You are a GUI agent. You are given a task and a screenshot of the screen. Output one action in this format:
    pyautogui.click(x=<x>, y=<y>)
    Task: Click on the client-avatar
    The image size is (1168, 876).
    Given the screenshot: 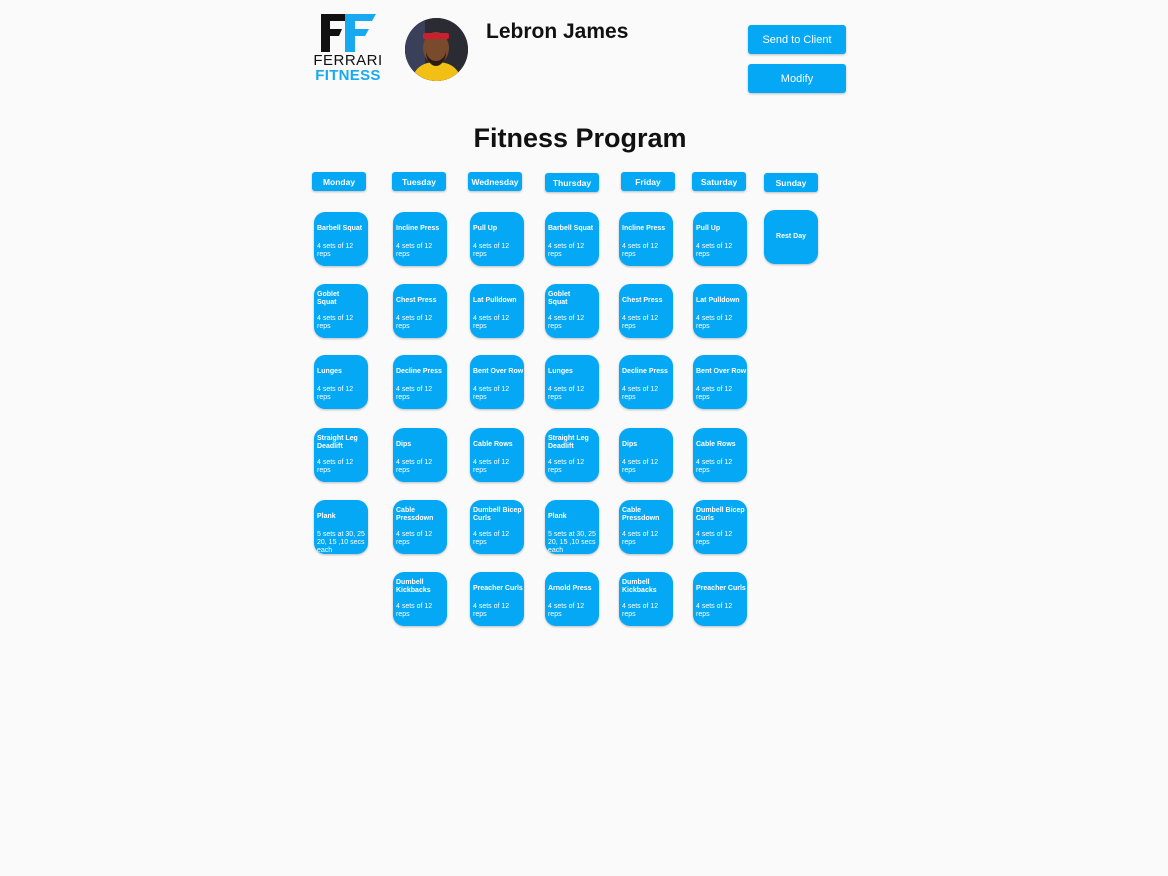 What is the action you would take?
    pyautogui.click(x=436, y=49)
    